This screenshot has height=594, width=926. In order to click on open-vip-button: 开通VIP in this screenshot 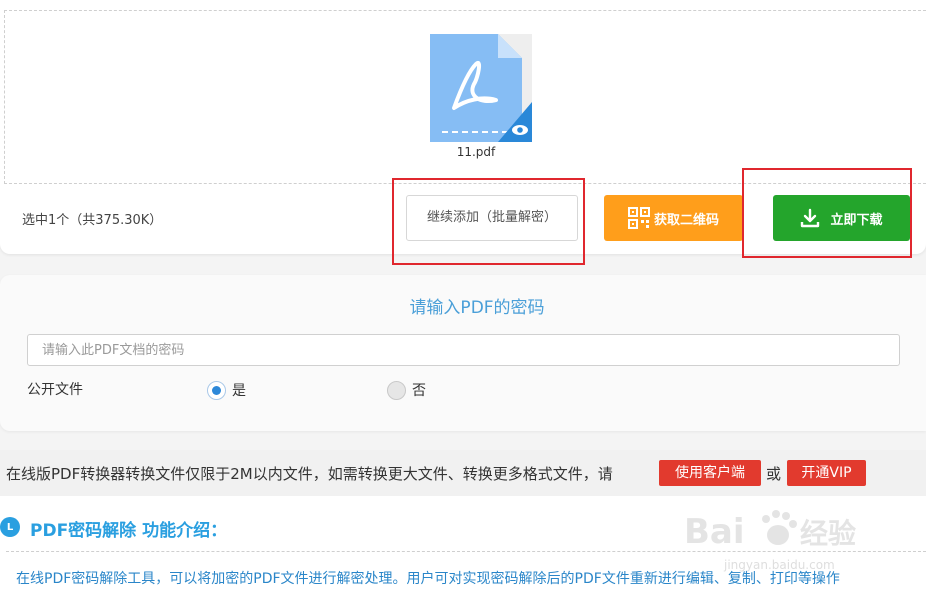, I will do `click(826, 473)`.